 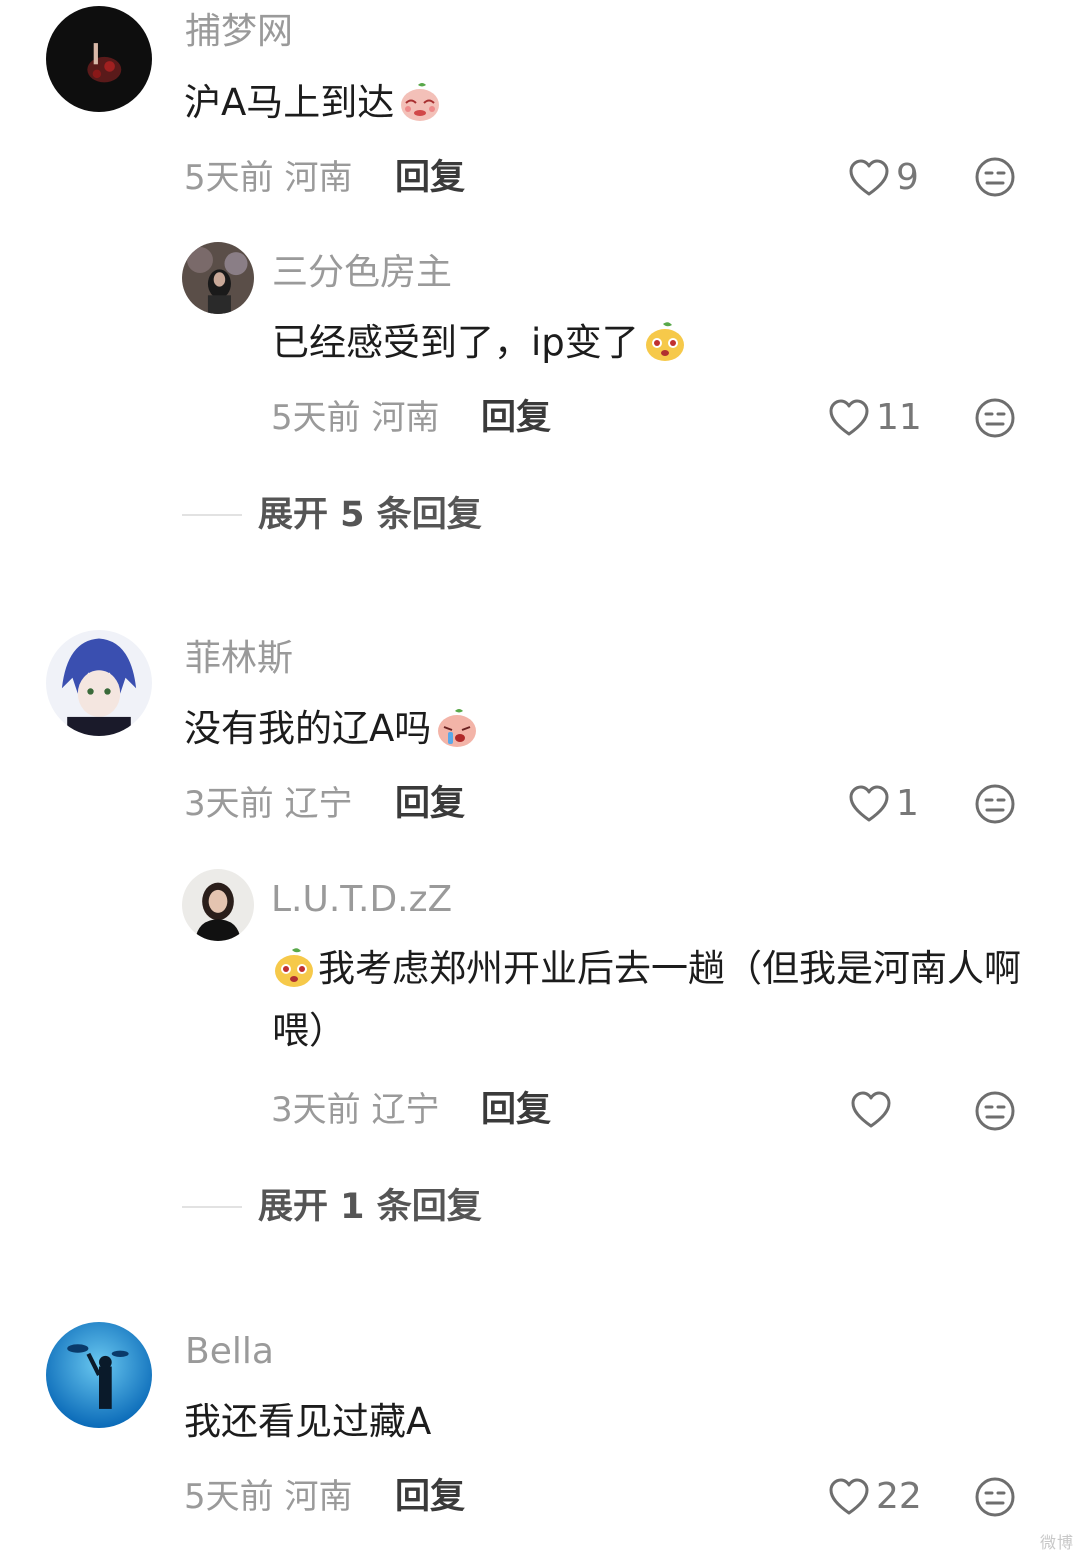 I want to click on reply-time: 3天前, so click(x=316, y=1110).